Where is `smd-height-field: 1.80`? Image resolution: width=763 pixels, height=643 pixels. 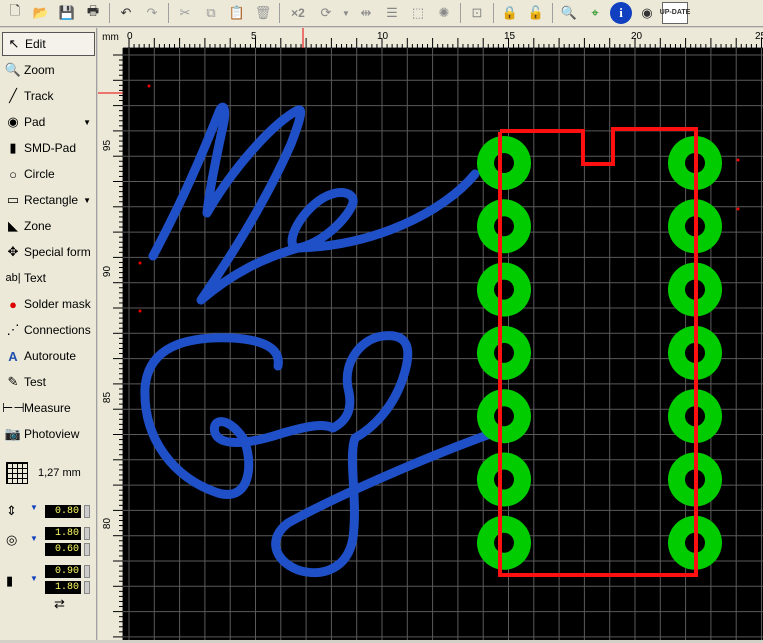 smd-height-field: 1.80 is located at coordinates (63, 587).